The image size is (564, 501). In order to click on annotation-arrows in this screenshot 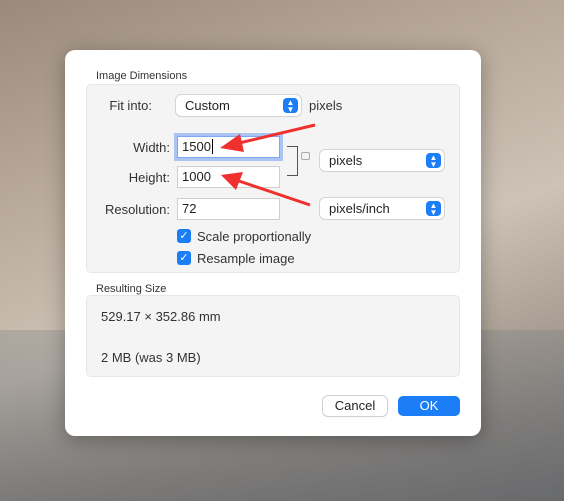, I will do `click(268, 165)`.